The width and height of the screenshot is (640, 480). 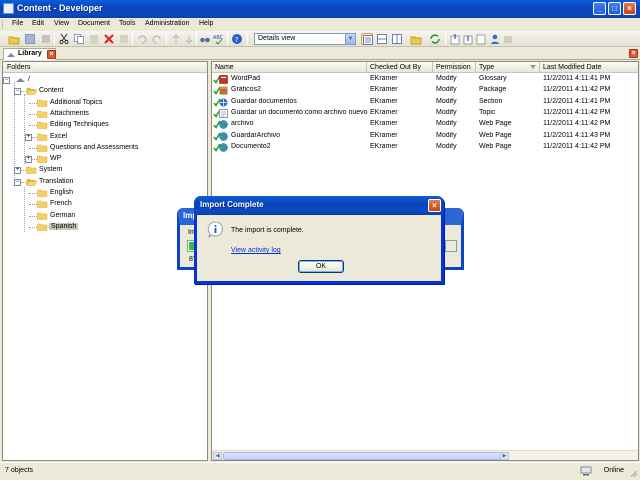 I want to click on dialog-message: The import is complete., so click(x=267, y=230).